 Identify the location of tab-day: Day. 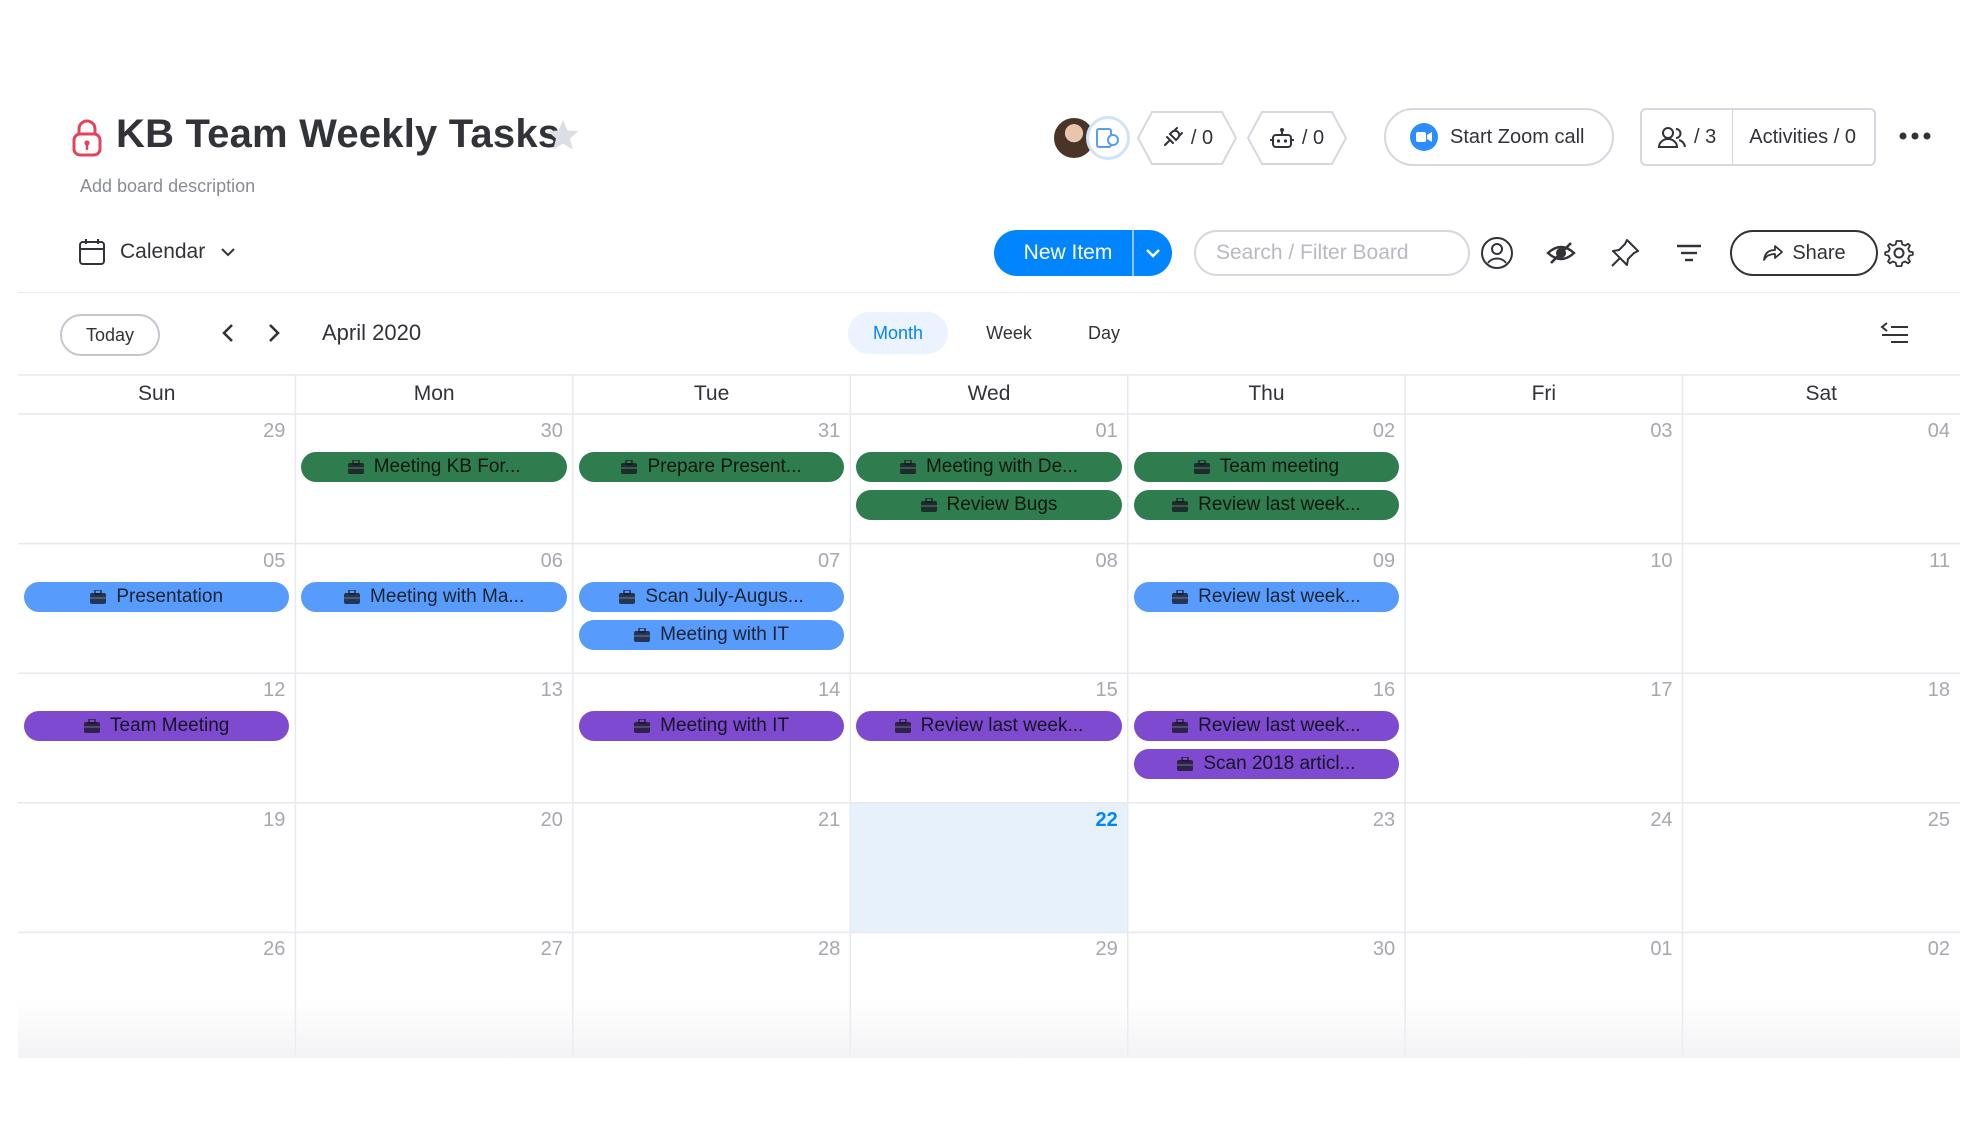
(1104, 333).